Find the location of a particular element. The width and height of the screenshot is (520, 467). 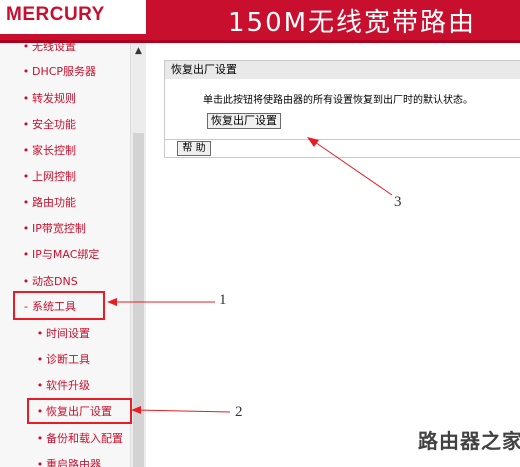

panel-title: 恢复出厂设置 is located at coordinates (342, 70).